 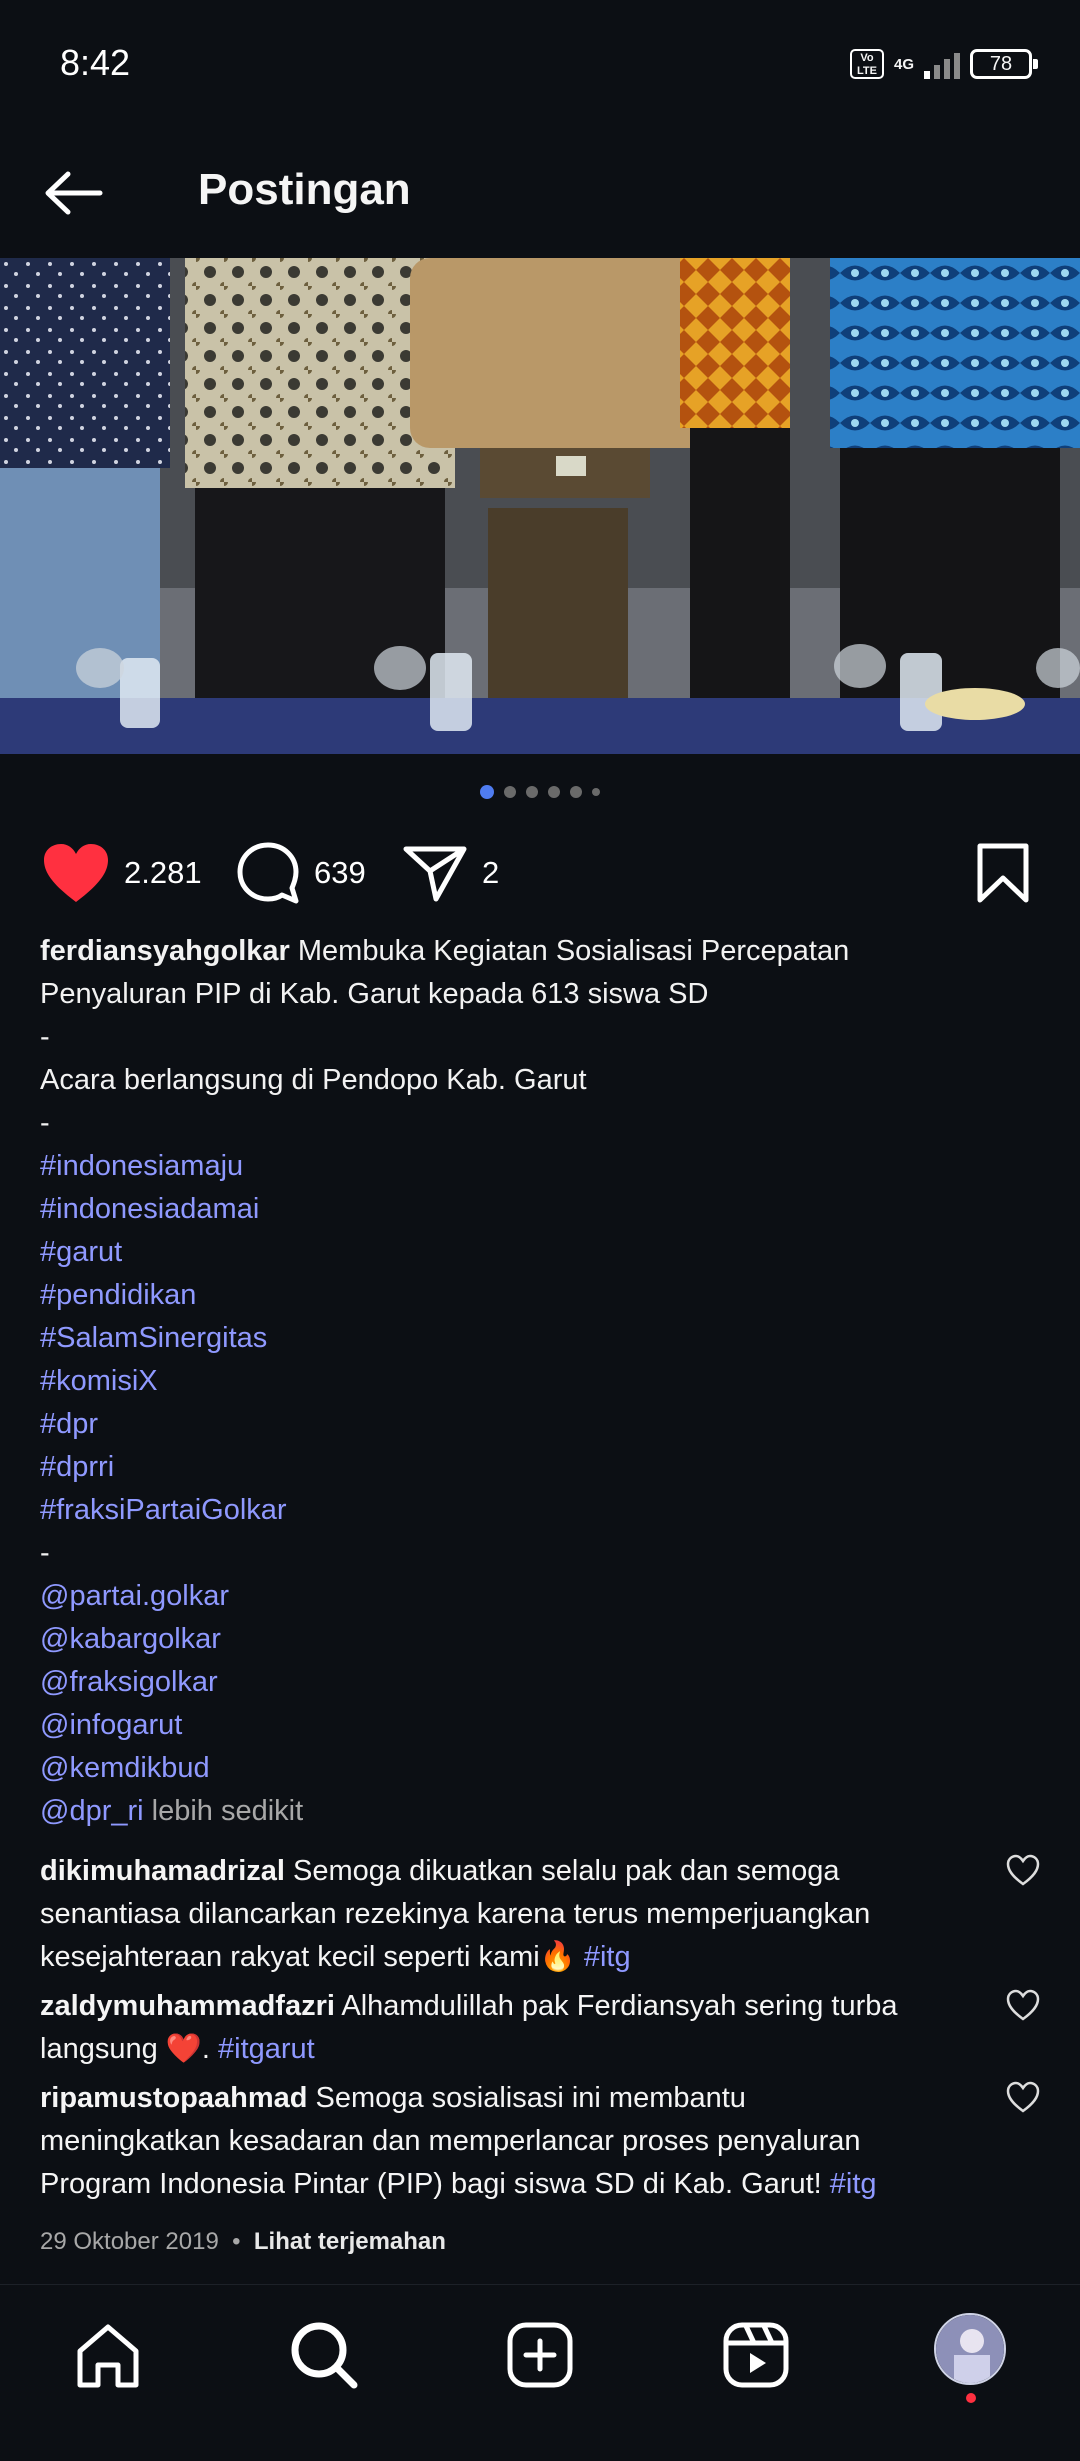 What do you see at coordinates (540, 1596) in the screenshot?
I see `mention-link: @partai.golkar` at bounding box center [540, 1596].